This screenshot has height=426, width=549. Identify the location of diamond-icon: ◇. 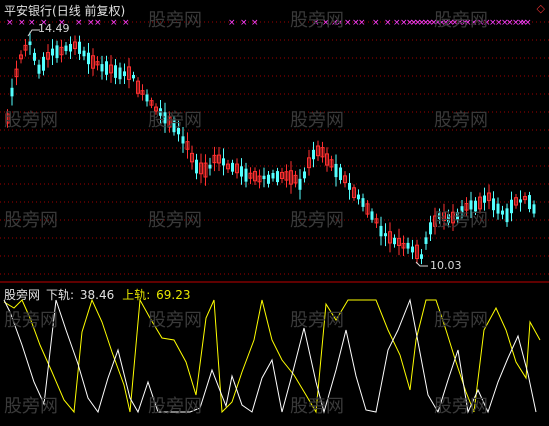
(541, 8).